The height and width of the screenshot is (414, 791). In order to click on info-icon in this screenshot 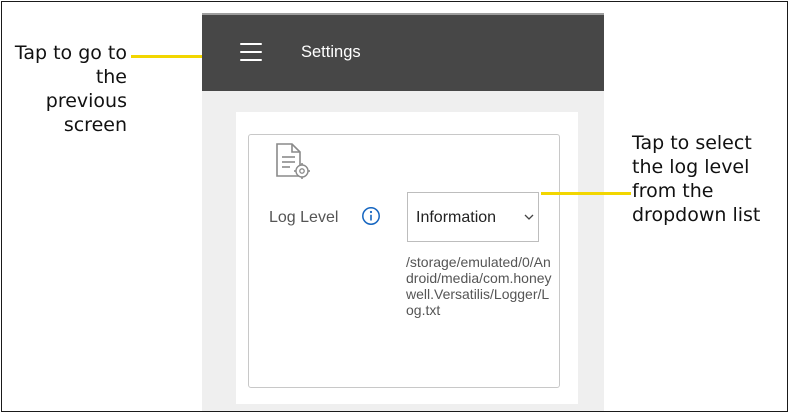, I will do `click(371, 216)`.